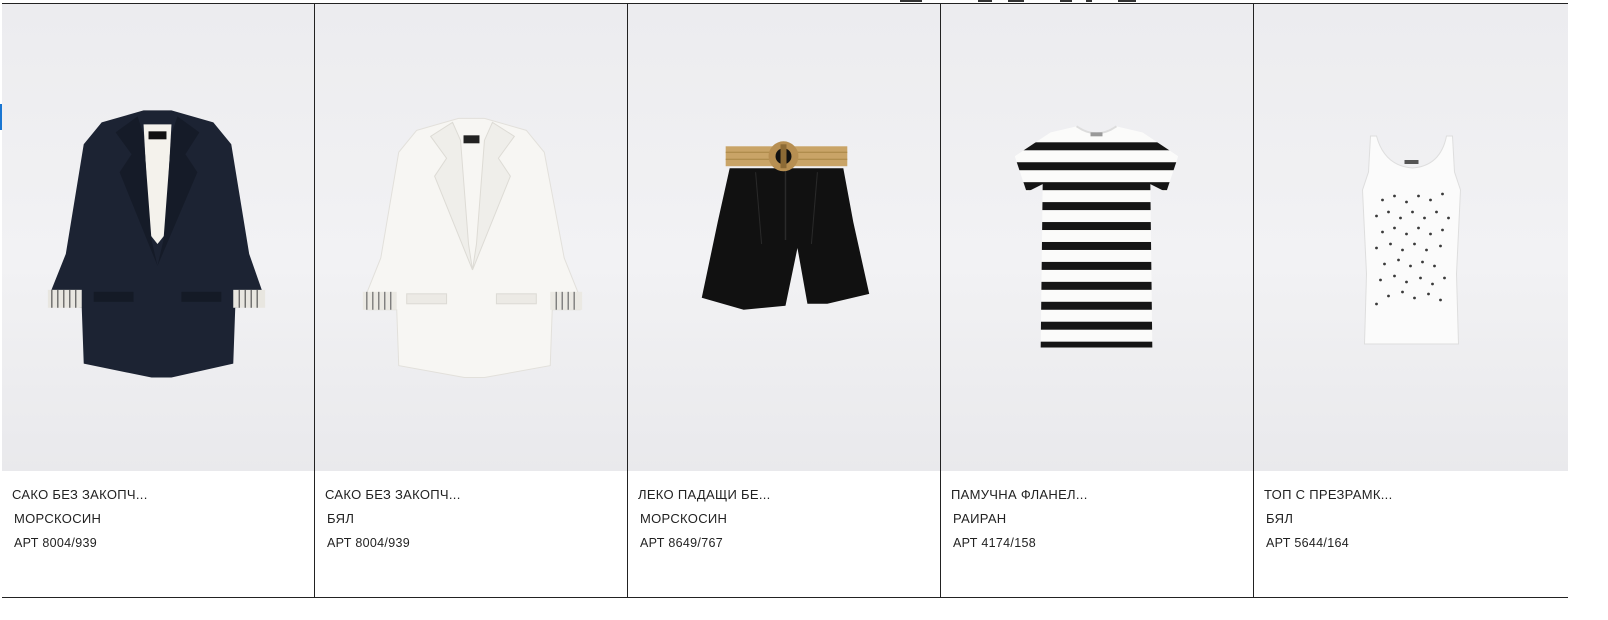 The width and height of the screenshot is (1608, 620). I want to click on black-shorts-image, so click(784, 237).